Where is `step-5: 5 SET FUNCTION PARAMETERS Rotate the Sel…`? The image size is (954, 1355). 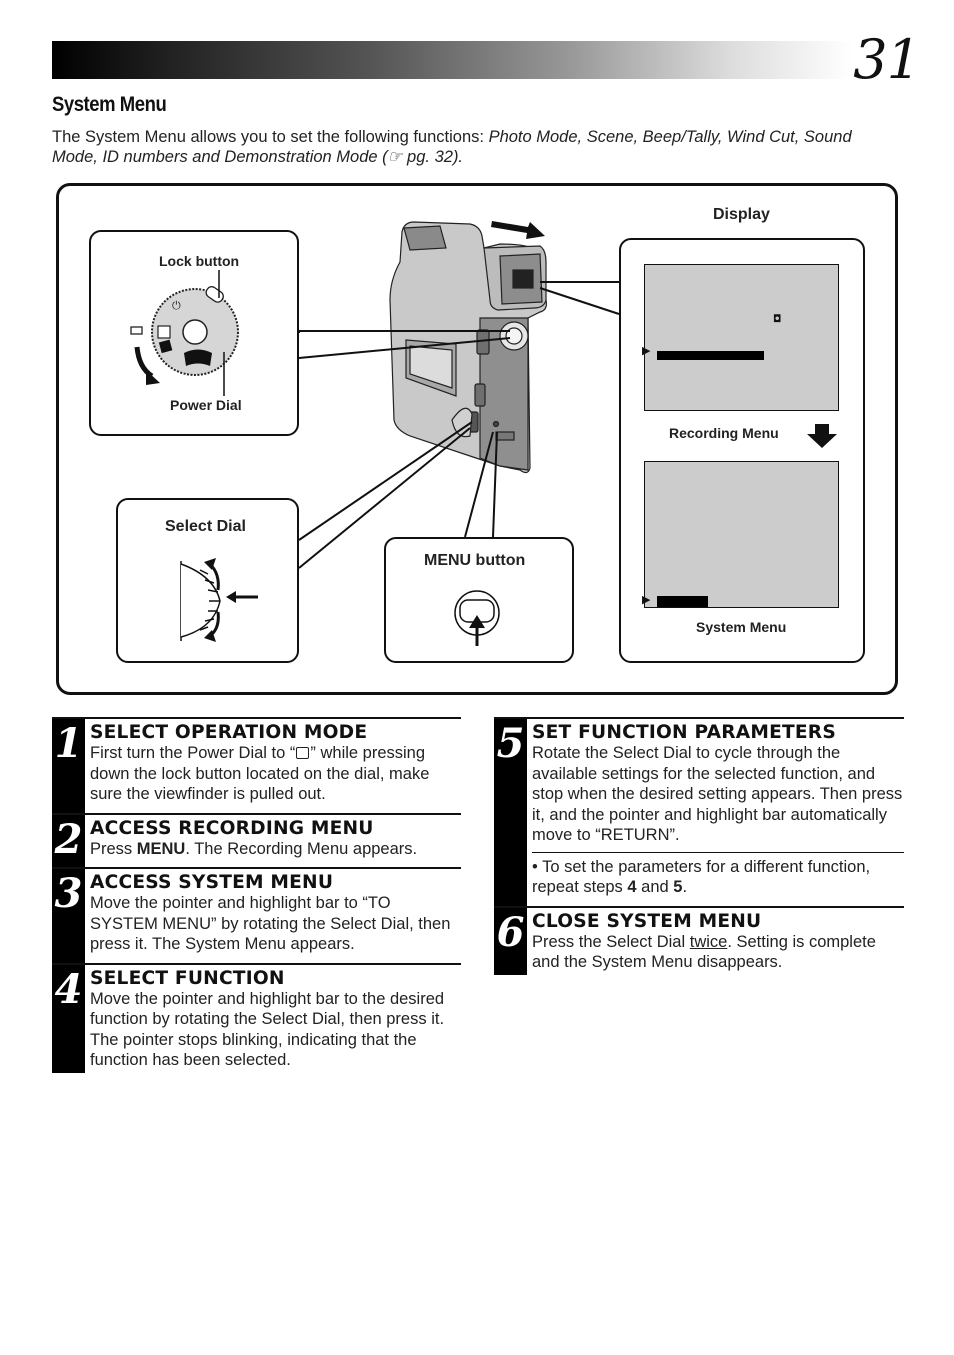 step-5: 5 SET FUNCTION PARAMETERS Rotate the Sel… is located at coordinates (699, 811).